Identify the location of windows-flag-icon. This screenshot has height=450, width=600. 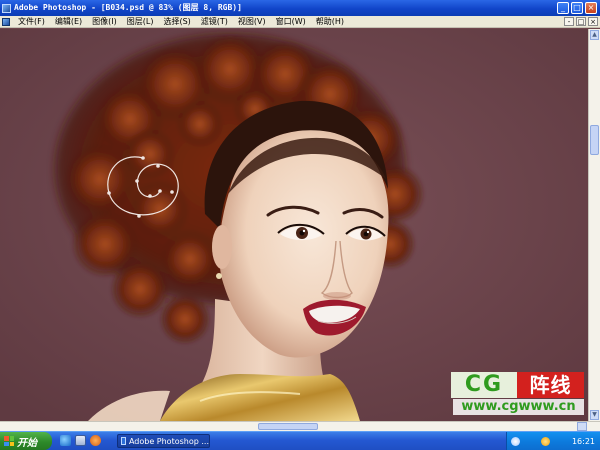
(9, 441).